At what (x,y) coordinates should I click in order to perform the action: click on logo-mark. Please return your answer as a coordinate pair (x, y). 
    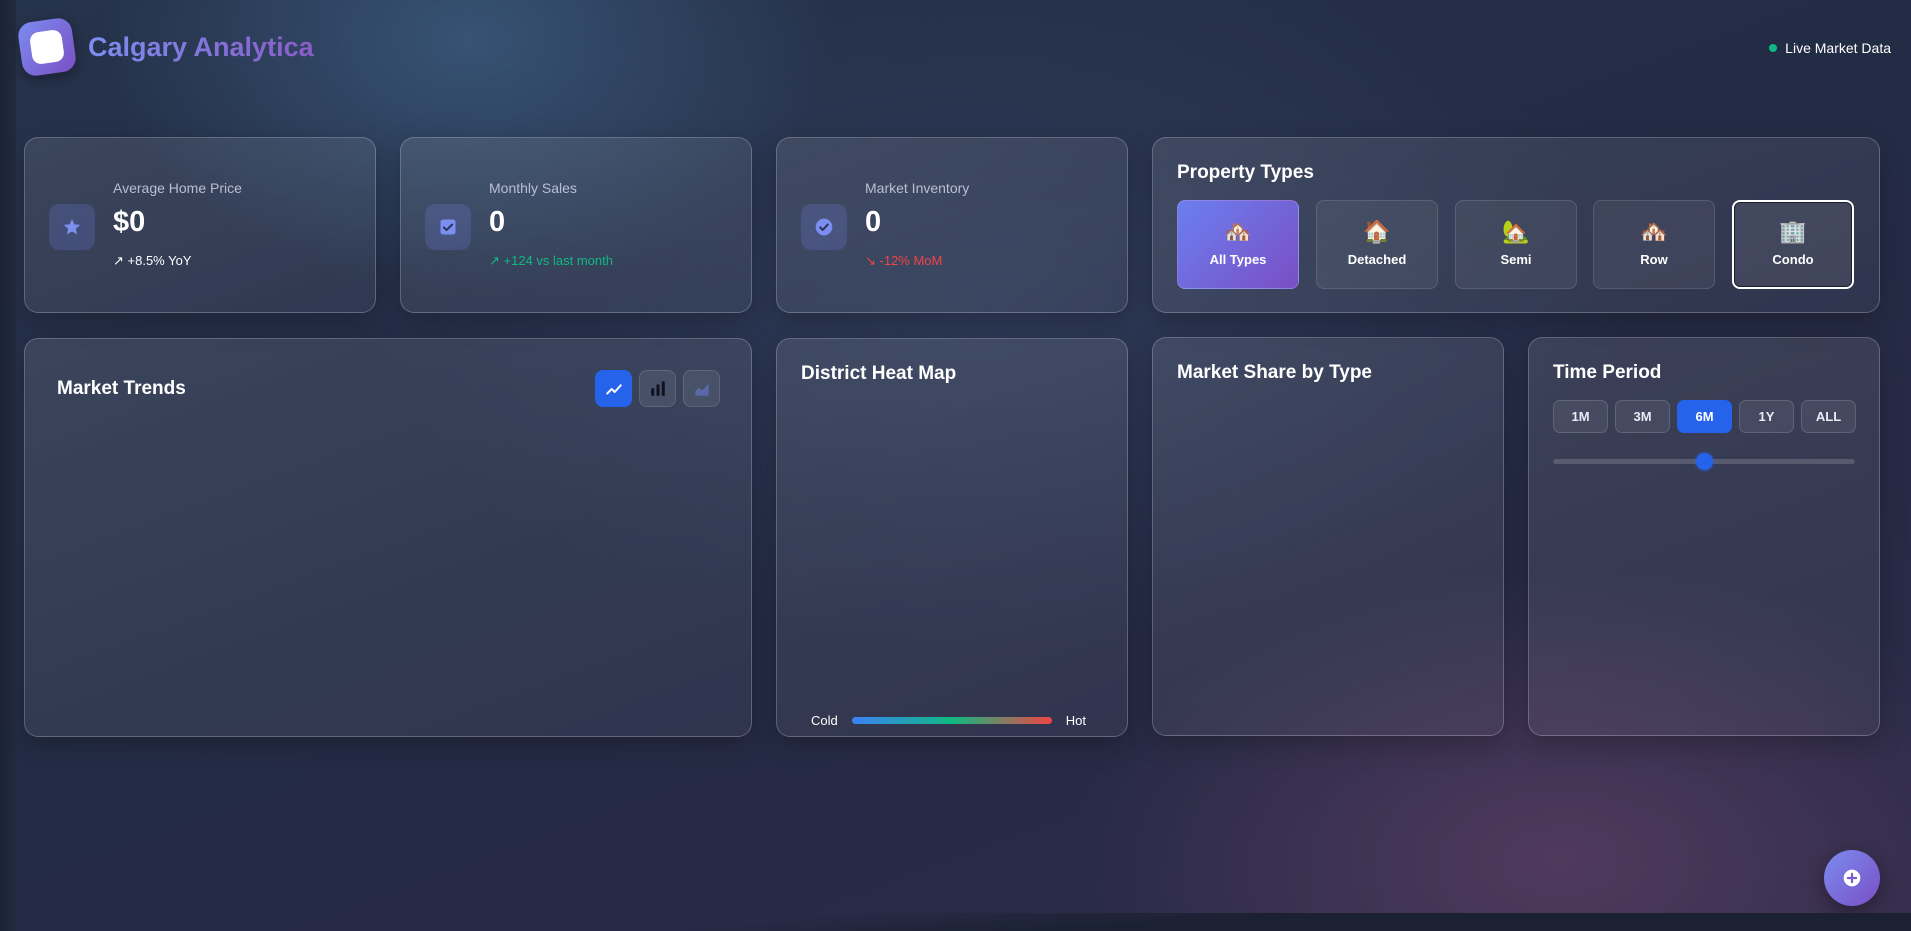
    Looking at the image, I should click on (47, 47).